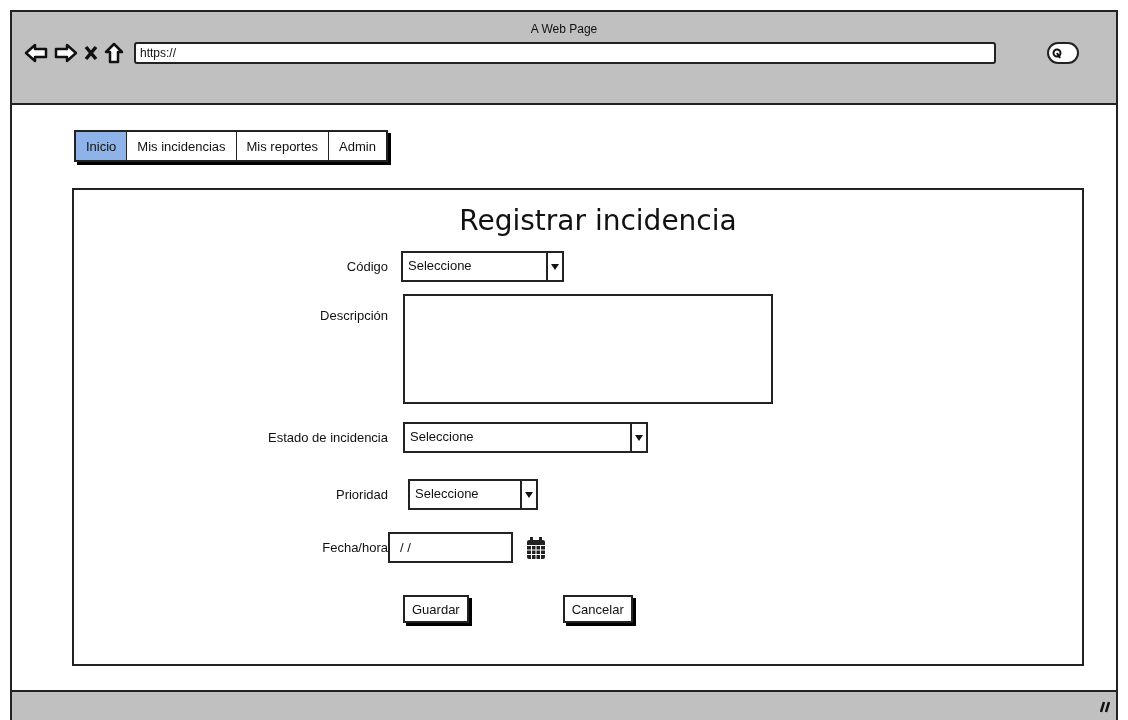 The height and width of the screenshot is (720, 1128). What do you see at coordinates (564, 29) in the screenshot?
I see `window-title: A Web Page` at bounding box center [564, 29].